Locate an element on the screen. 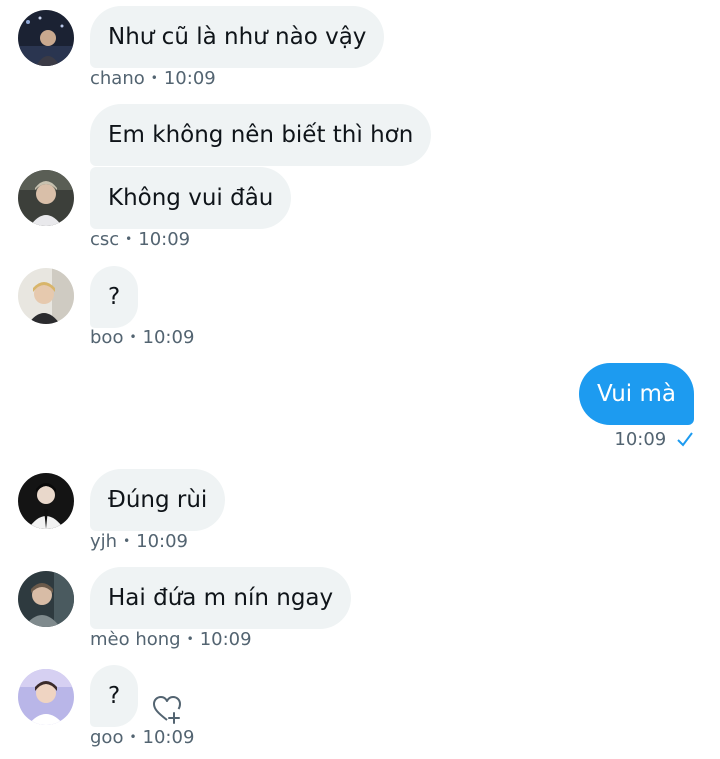 The image size is (720, 759). avatar-image-meo-hong is located at coordinates (46, 599).